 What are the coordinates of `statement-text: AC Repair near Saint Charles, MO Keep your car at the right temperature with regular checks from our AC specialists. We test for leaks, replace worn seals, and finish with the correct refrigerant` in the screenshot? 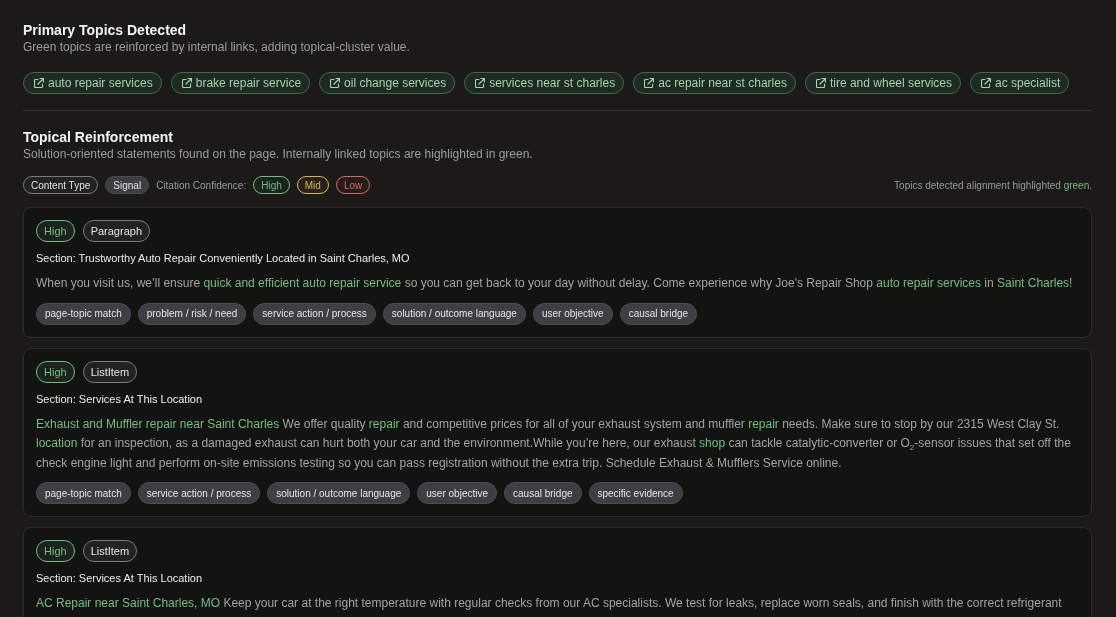 It's located at (549, 603).